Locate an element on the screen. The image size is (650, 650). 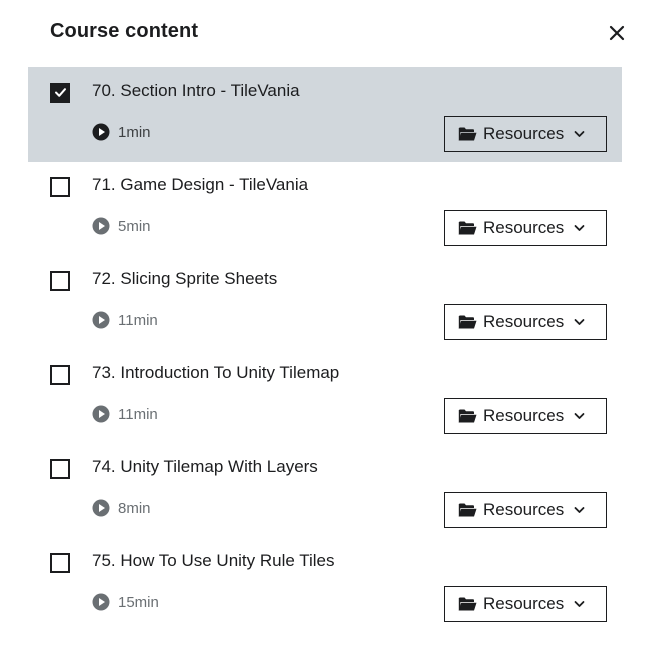
lecture-item: 71. Game Design - TileVania 5min Resources is located at coordinates (325, 209).